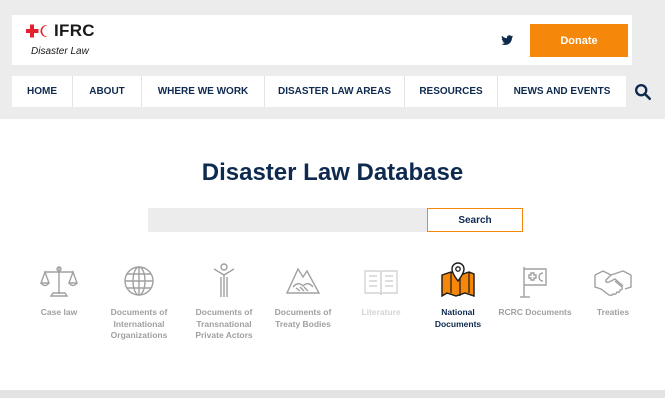 This screenshot has width=665, height=398. What do you see at coordinates (224, 280) in the screenshot?
I see `person-icon` at bounding box center [224, 280].